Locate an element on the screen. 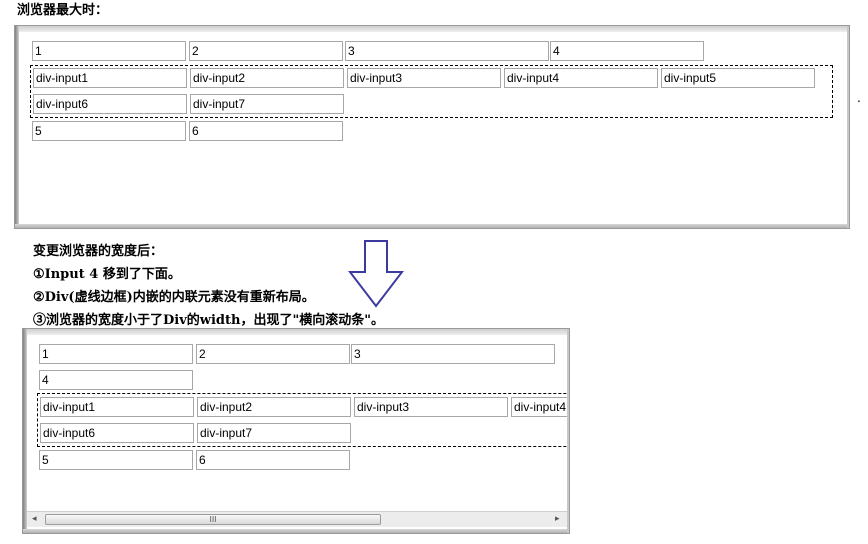  down-arrow-icon is located at coordinates (376, 274).